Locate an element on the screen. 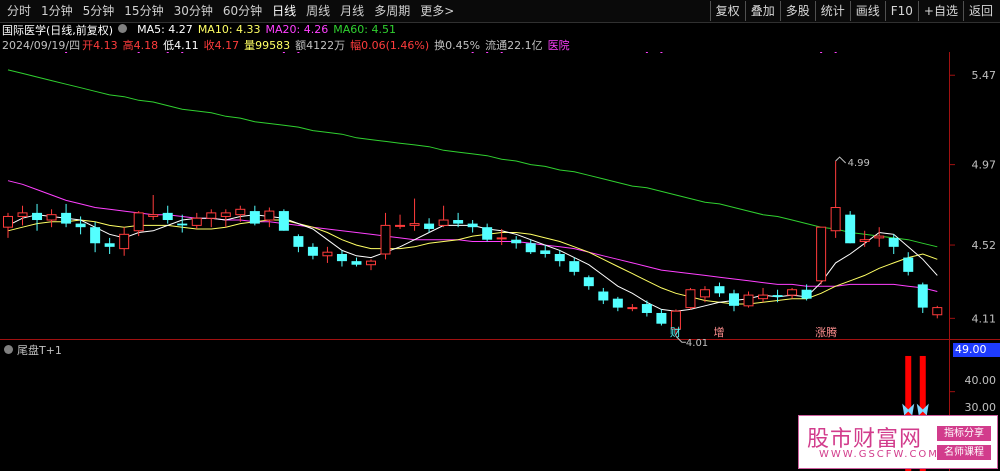  period-tab-7: 周线 is located at coordinates (318, 11).